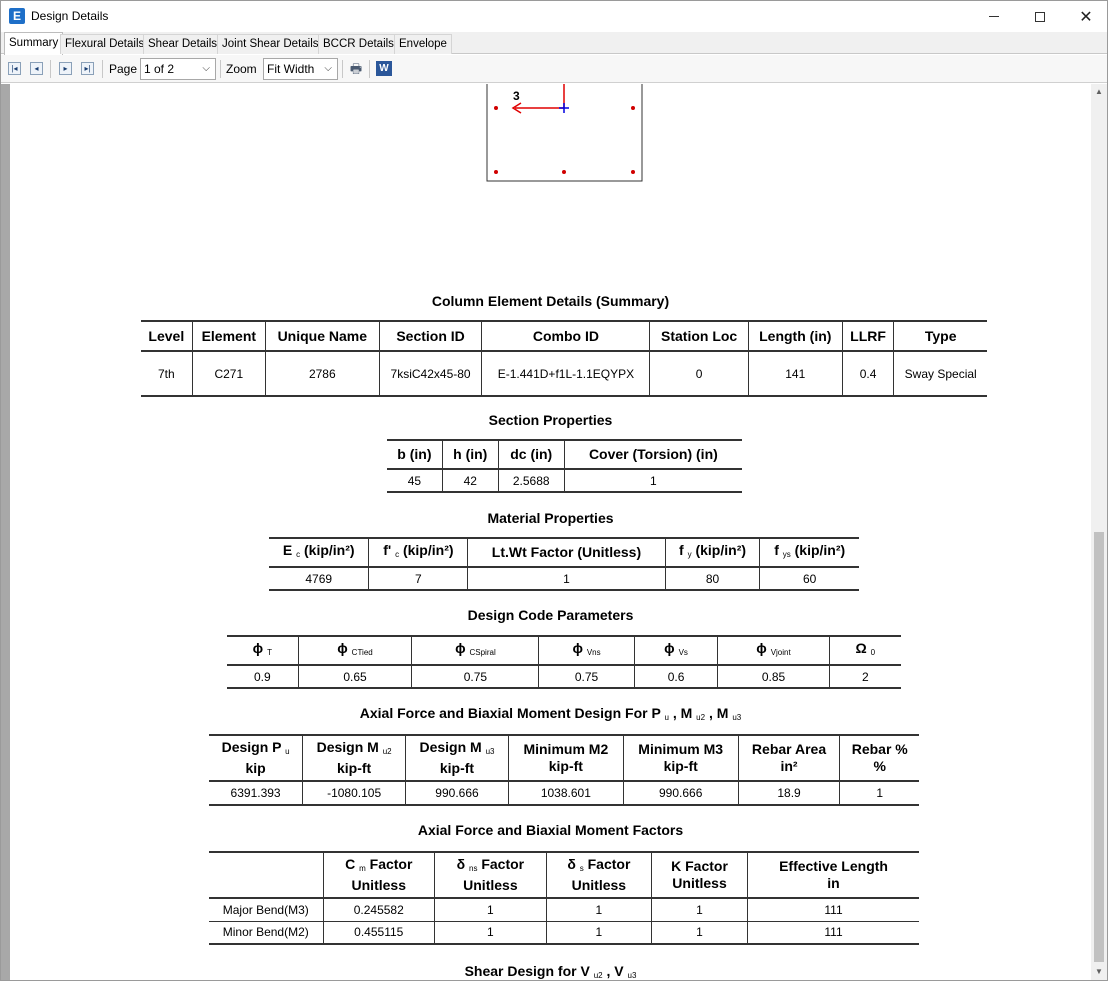 This screenshot has height=981, width=1108. I want to click on table-cell: 4769, so click(319, 579).